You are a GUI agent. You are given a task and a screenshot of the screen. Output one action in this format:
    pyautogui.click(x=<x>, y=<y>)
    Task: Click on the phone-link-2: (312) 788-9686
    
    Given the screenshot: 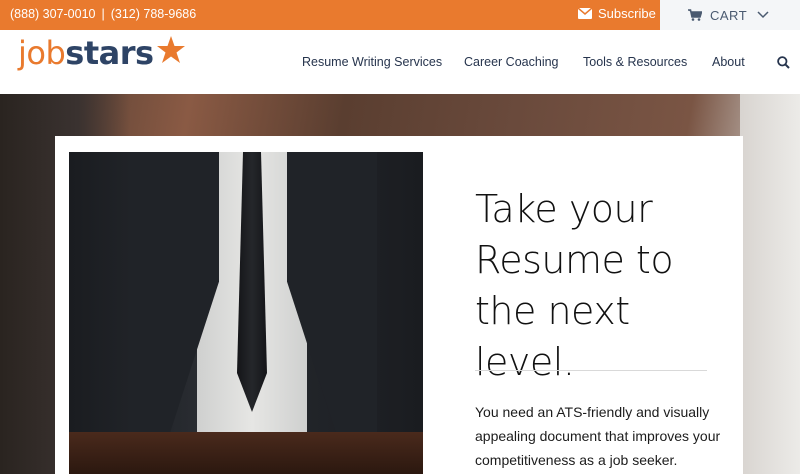 What is the action you would take?
    pyautogui.click(x=153, y=14)
    